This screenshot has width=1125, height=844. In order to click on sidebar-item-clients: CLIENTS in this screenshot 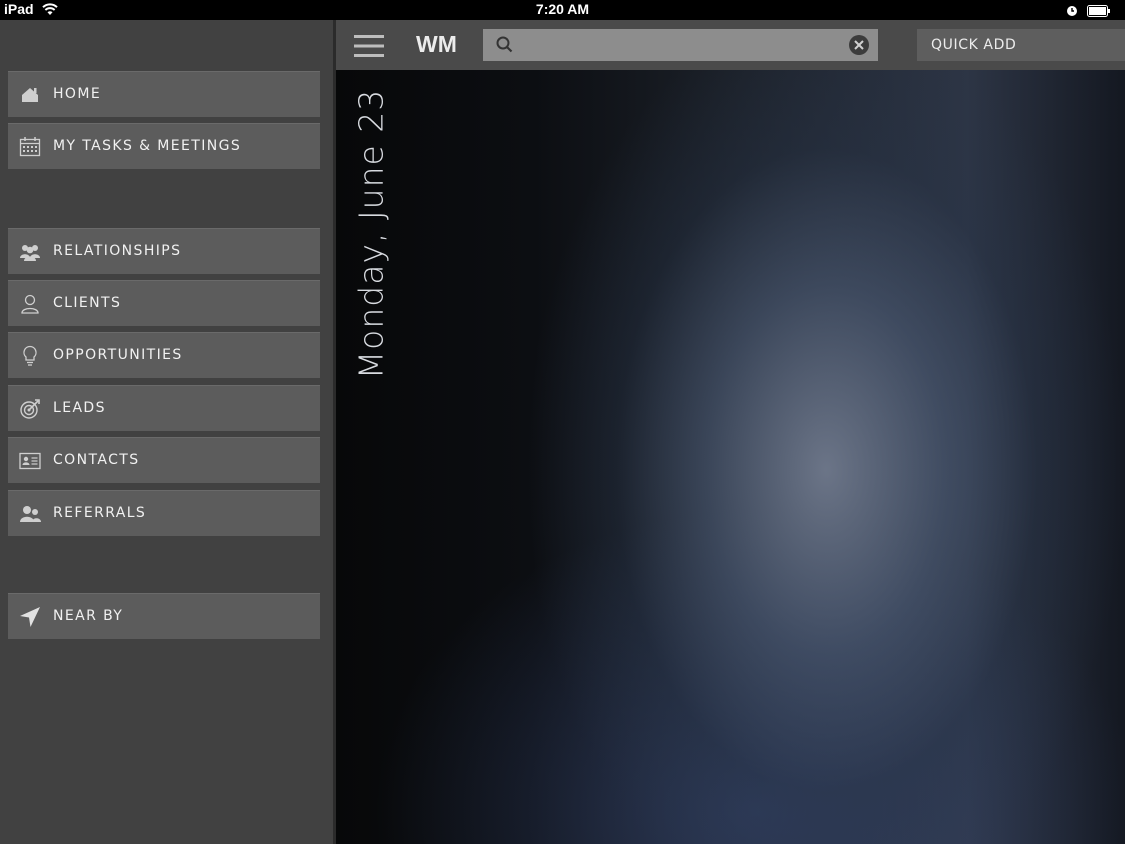, I will do `click(164, 303)`.